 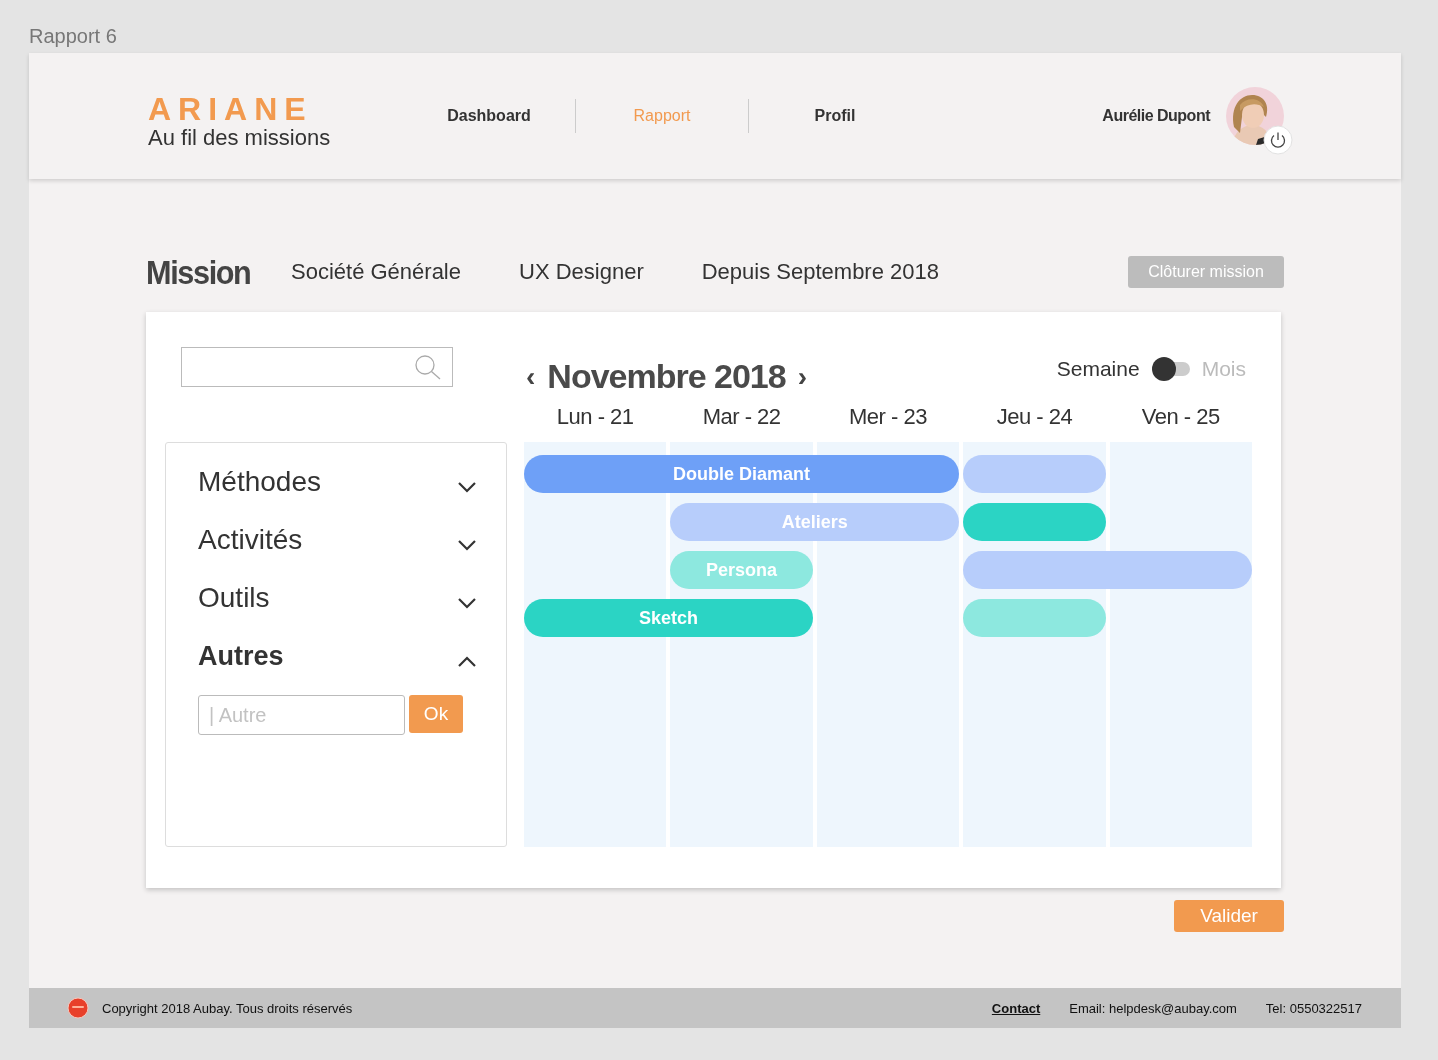 I want to click on day-header: Mar - 22, so click(x=741, y=417).